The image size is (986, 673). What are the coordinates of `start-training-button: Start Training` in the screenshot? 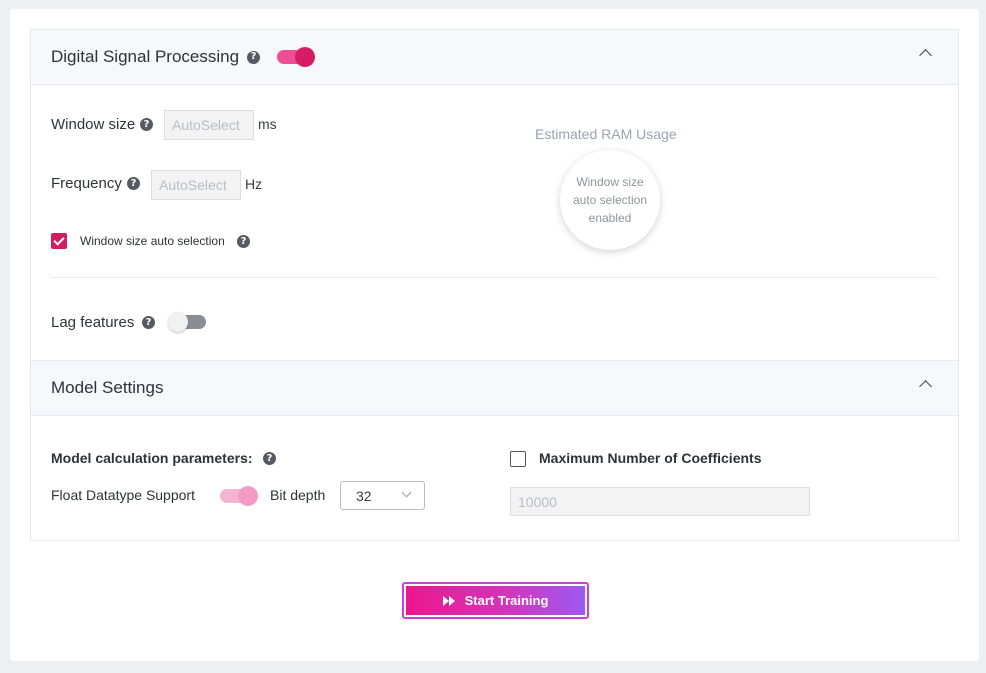 It's located at (495, 600).